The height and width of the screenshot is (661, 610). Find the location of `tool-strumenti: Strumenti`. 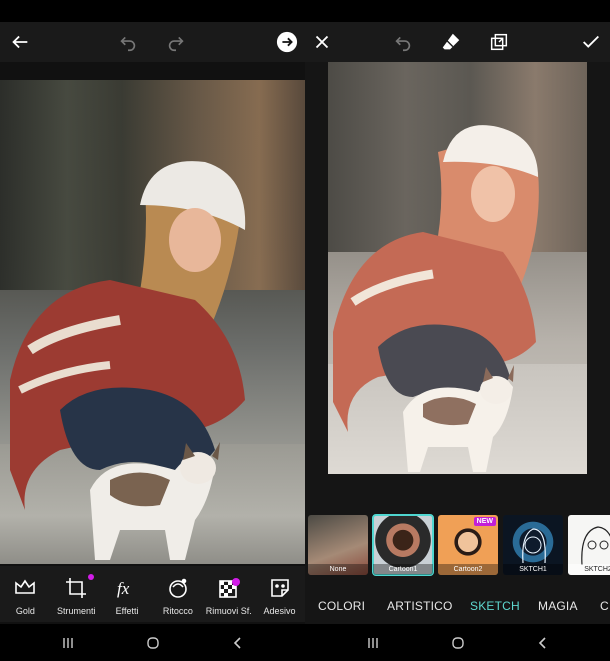

tool-strumenti: Strumenti is located at coordinates (76, 594).